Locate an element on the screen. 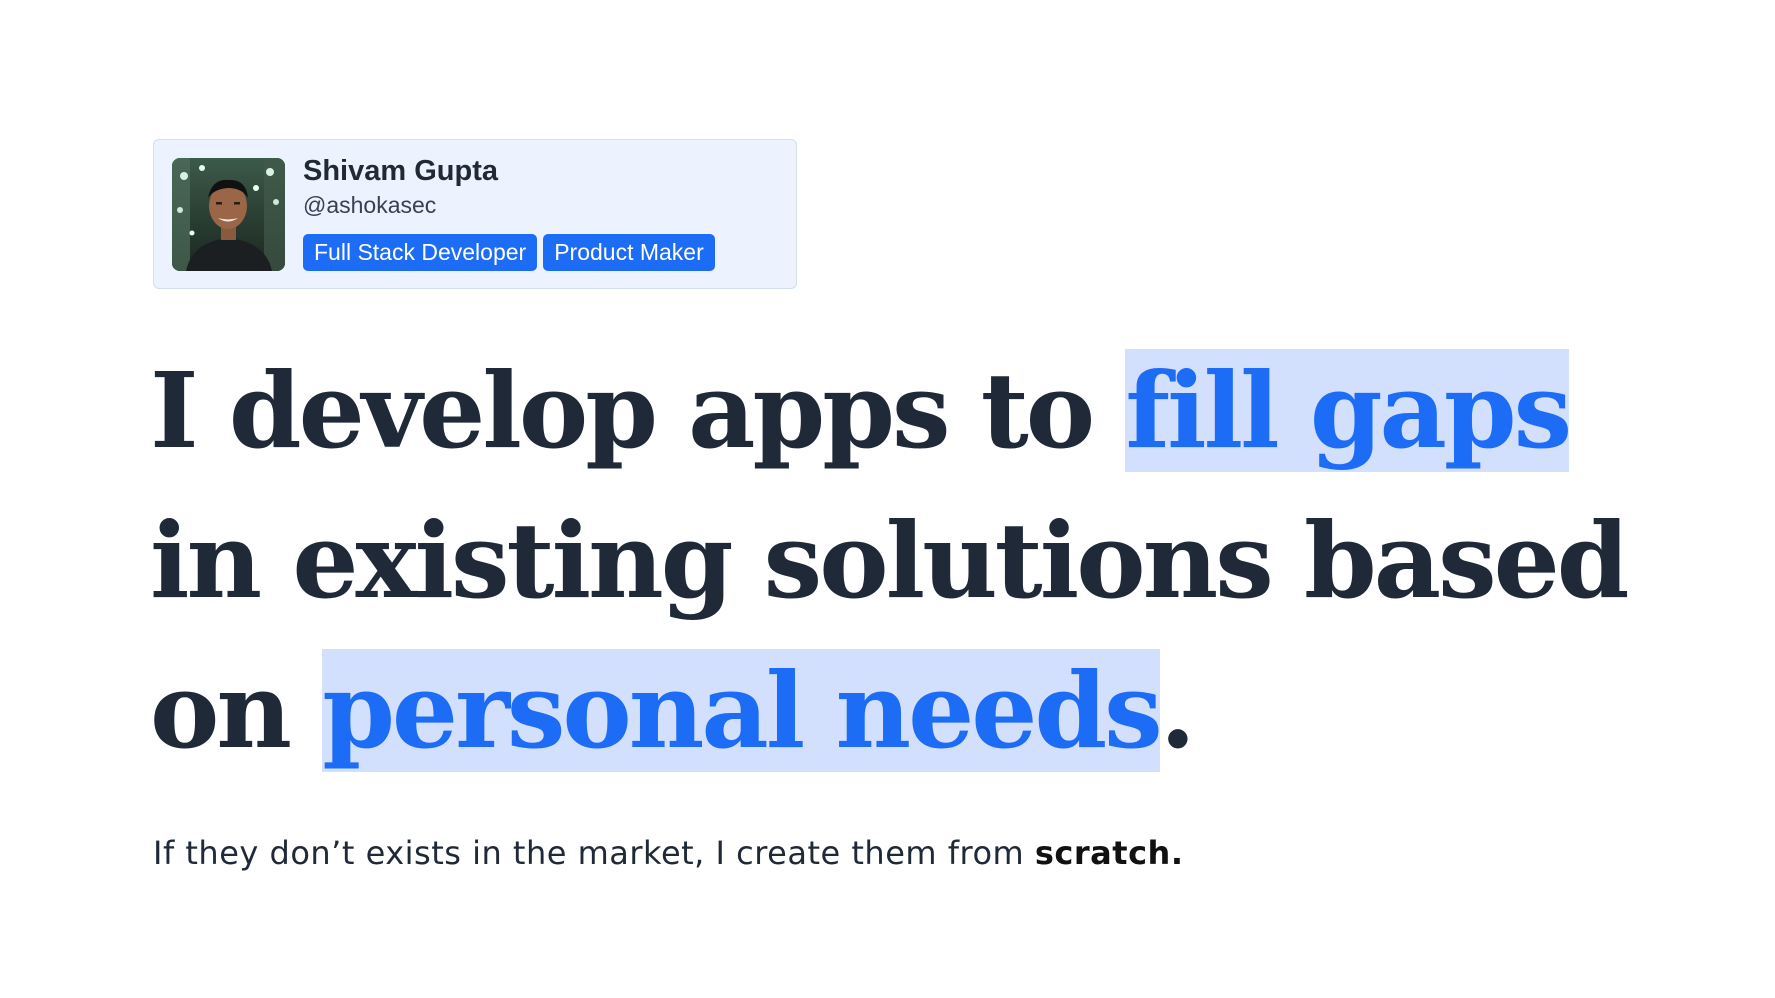  tag-list: Full Stack Developer Product Maker is located at coordinates (509, 252).